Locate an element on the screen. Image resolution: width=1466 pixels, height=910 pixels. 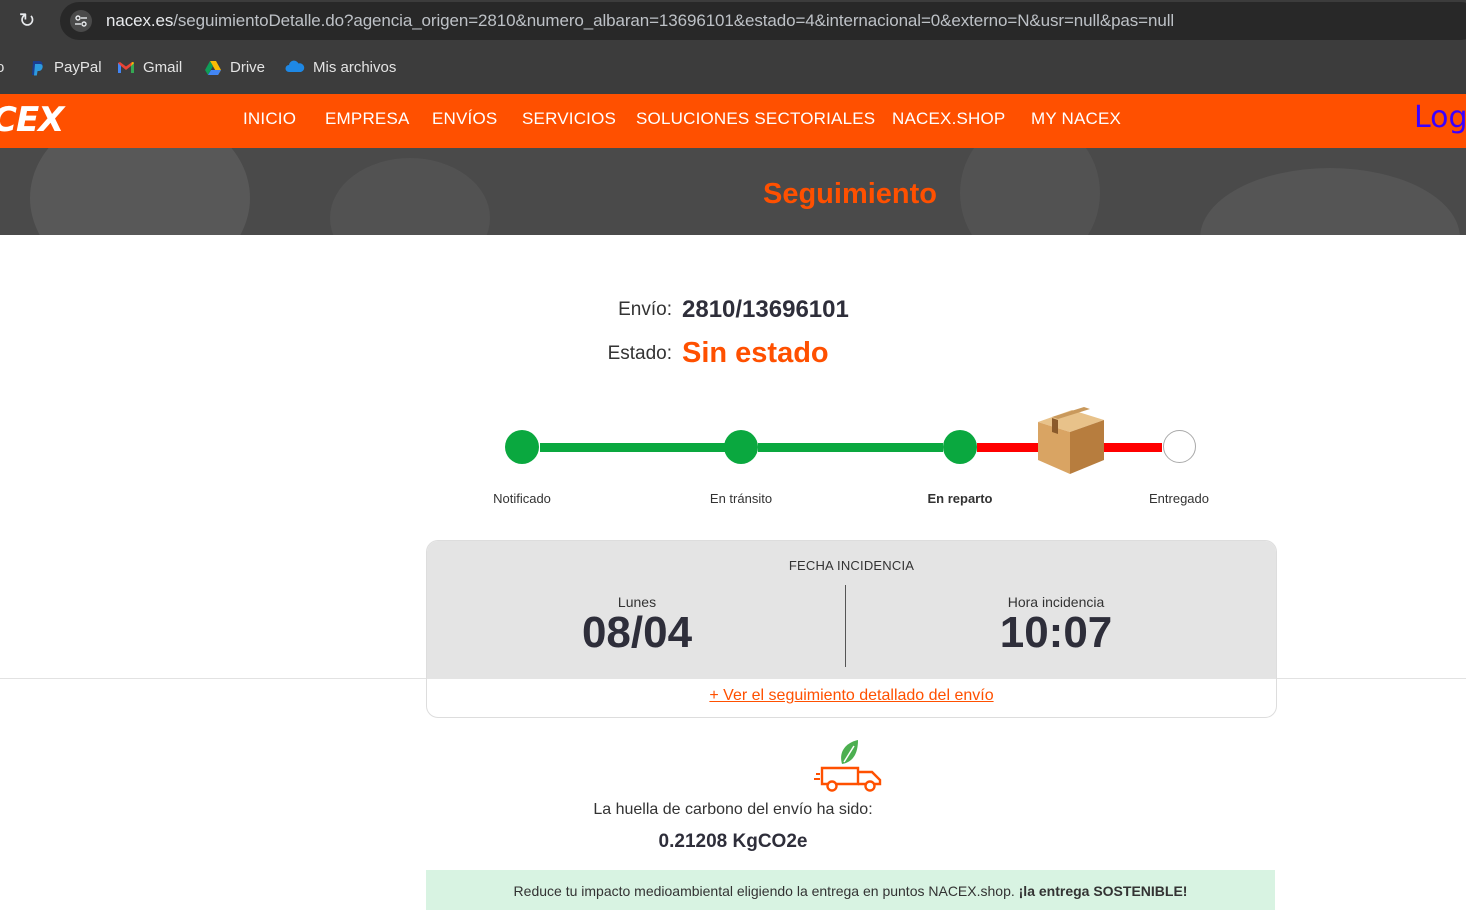
nav-inicio: INICIO is located at coordinates (269, 119).